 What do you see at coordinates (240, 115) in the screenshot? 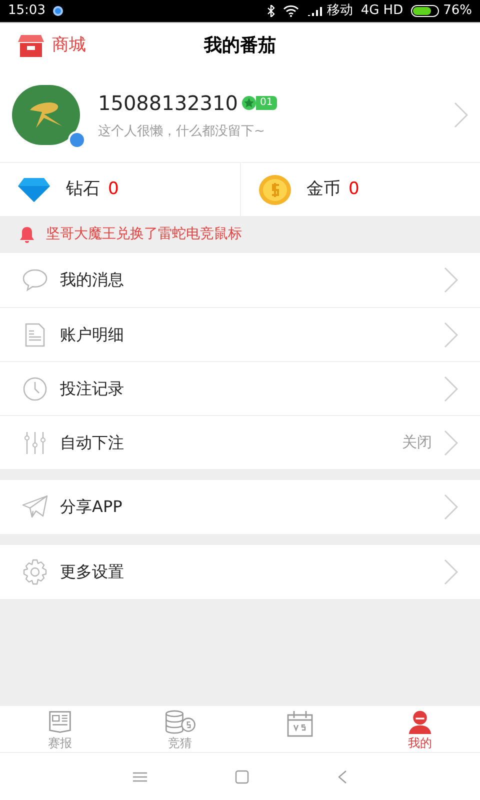
I see `profile-card: 15088132310 01 这个人很懒，什么都没留下~` at bounding box center [240, 115].